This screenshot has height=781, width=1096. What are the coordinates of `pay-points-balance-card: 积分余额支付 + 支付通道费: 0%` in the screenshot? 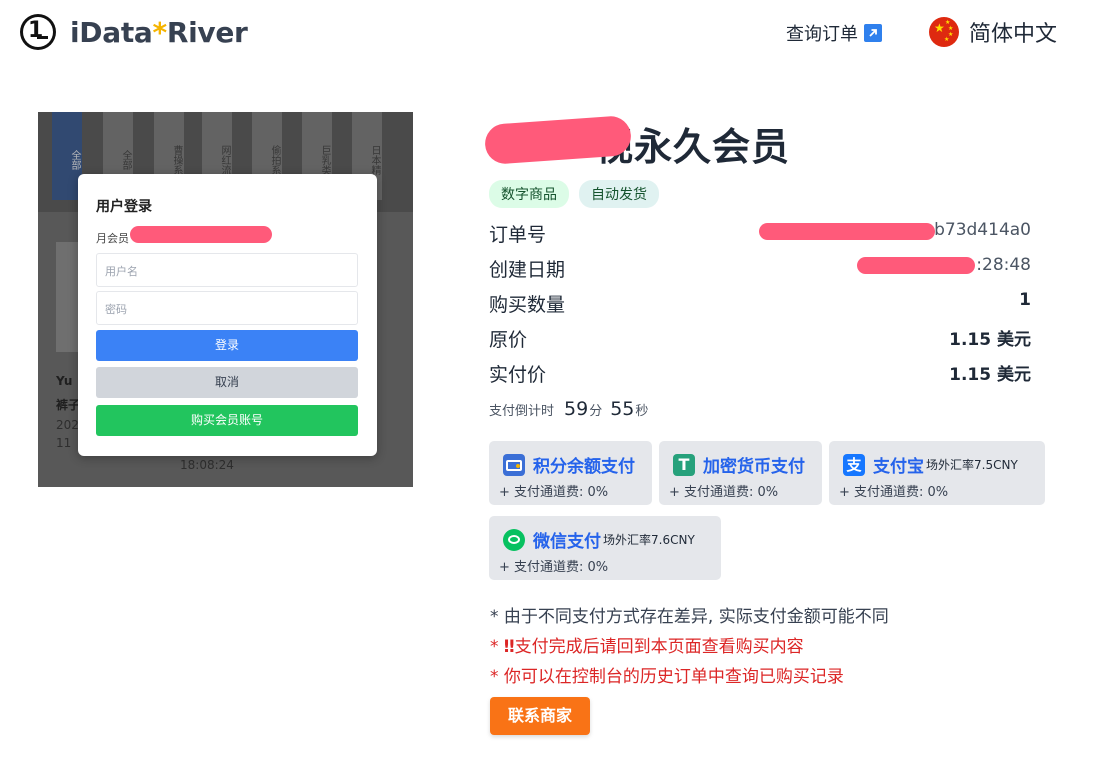 It's located at (570, 473).